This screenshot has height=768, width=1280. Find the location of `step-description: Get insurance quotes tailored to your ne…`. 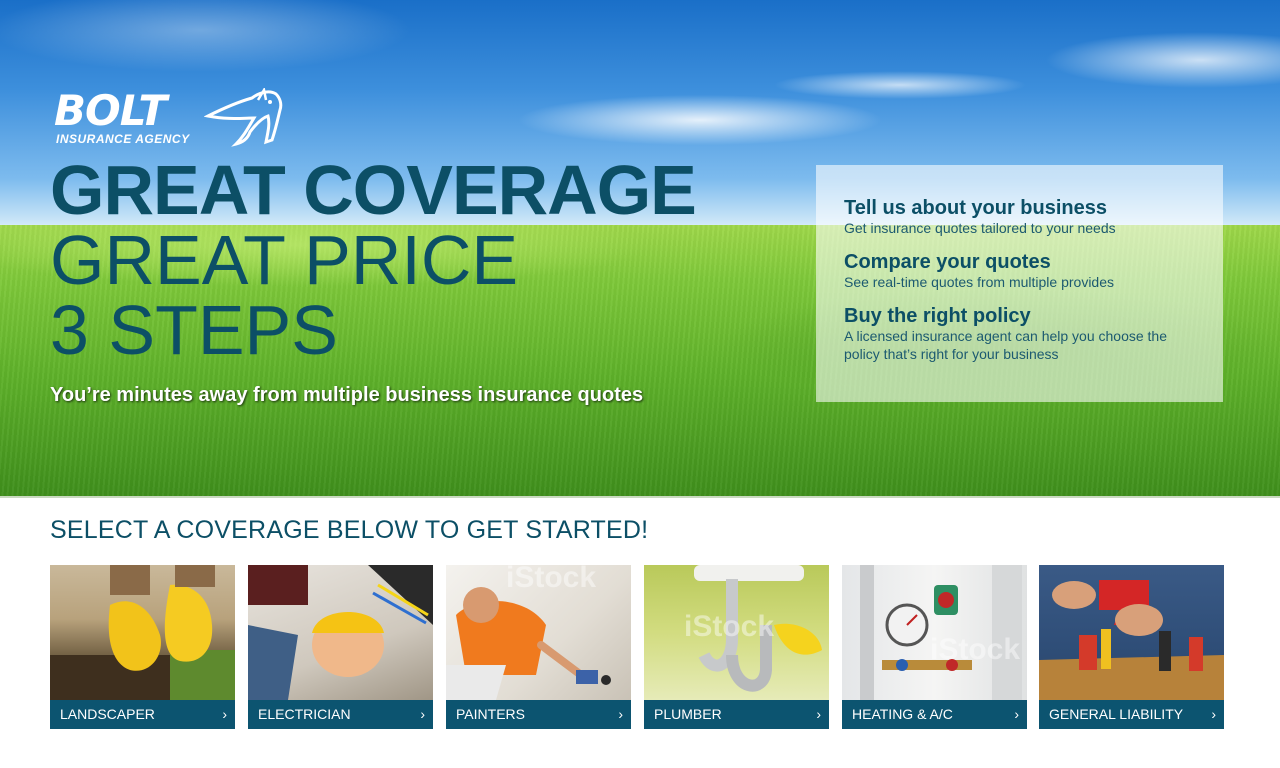

step-description: Get insurance quotes tailored to your ne… is located at coordinates (980, 228).